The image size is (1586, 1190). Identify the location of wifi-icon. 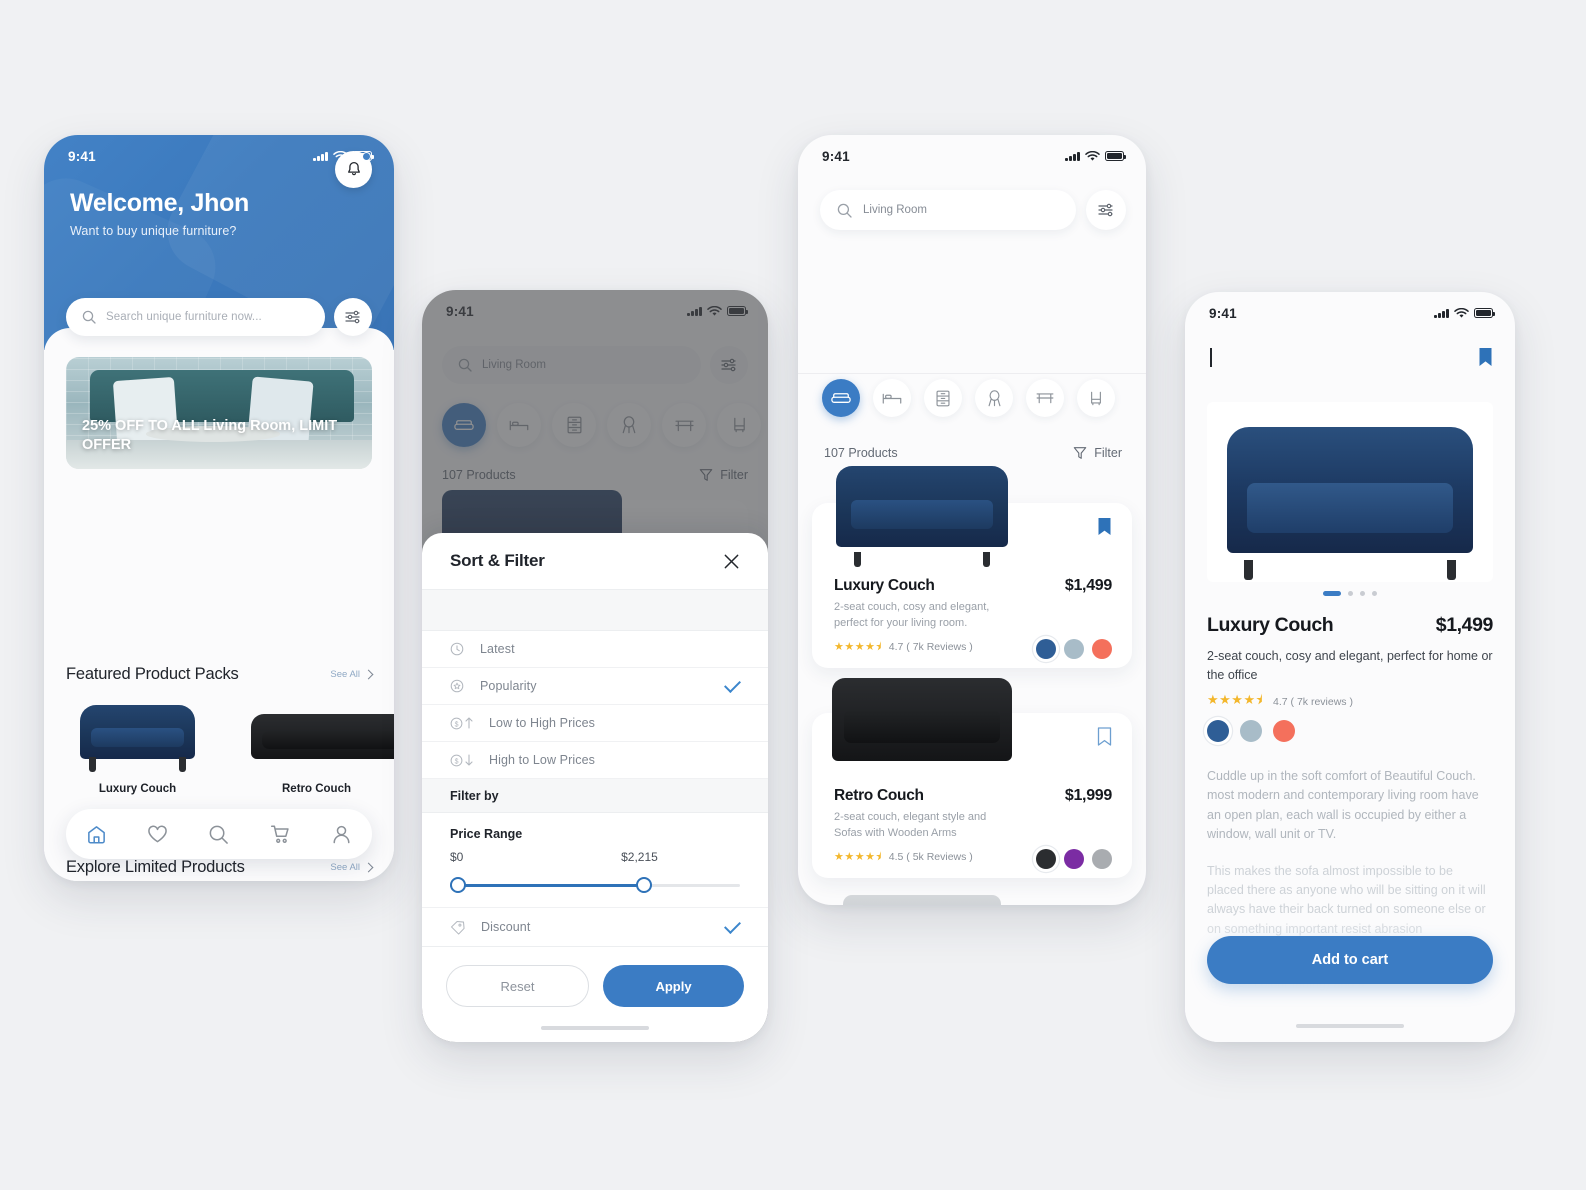
(1461, 312).